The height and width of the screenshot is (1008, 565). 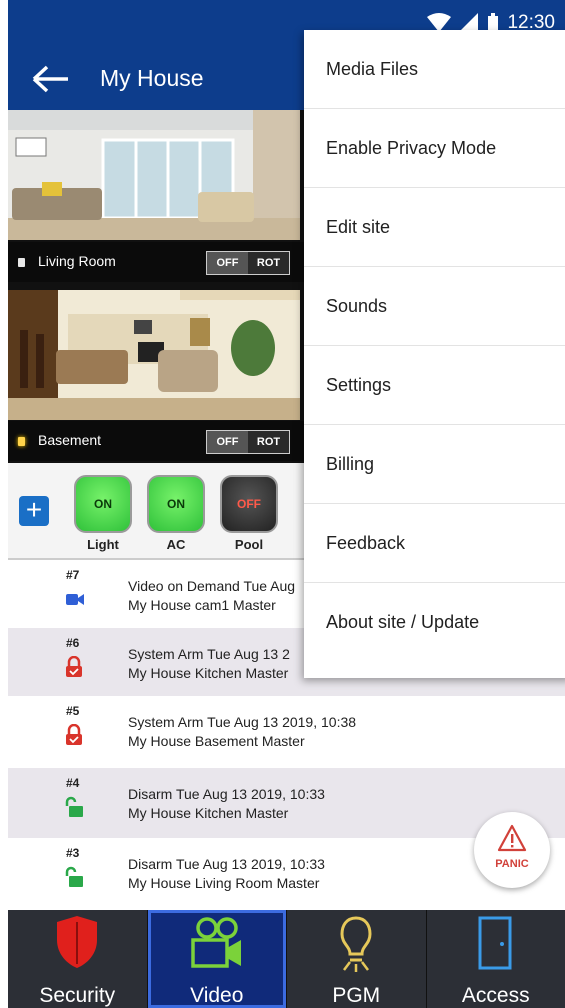 What do you see at coordinates (73, 853) in the screenshot?
I see `event-number: #3` at bounding box center [73, 853].